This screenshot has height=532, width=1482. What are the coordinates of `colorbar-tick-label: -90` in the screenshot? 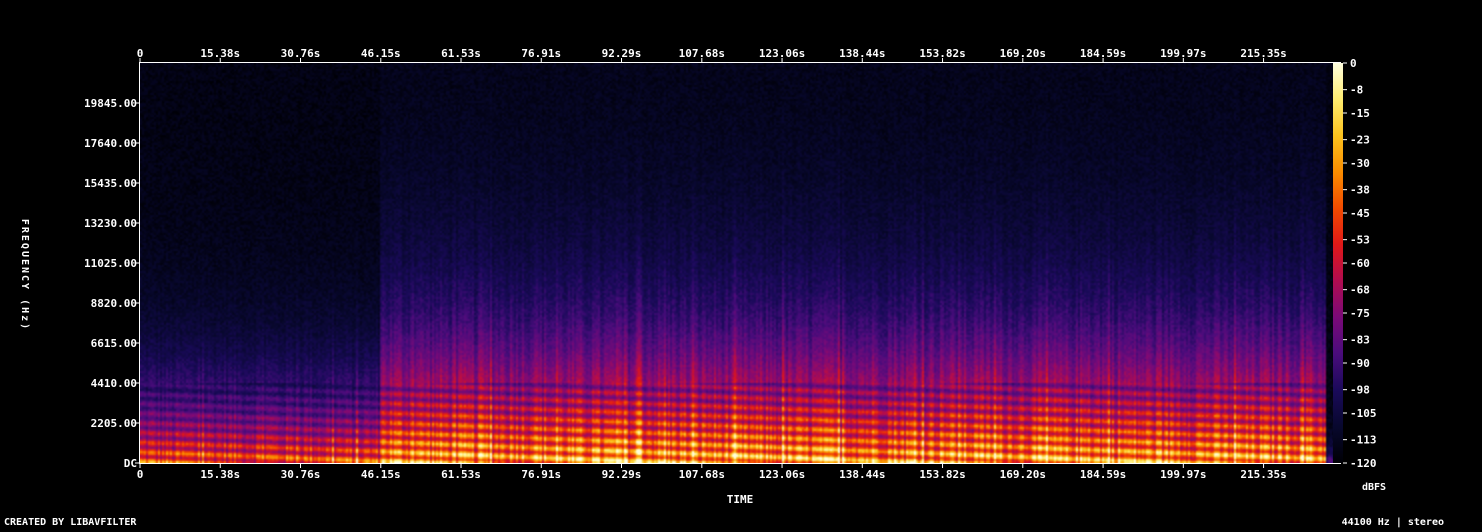 It's located at (1360, 363).